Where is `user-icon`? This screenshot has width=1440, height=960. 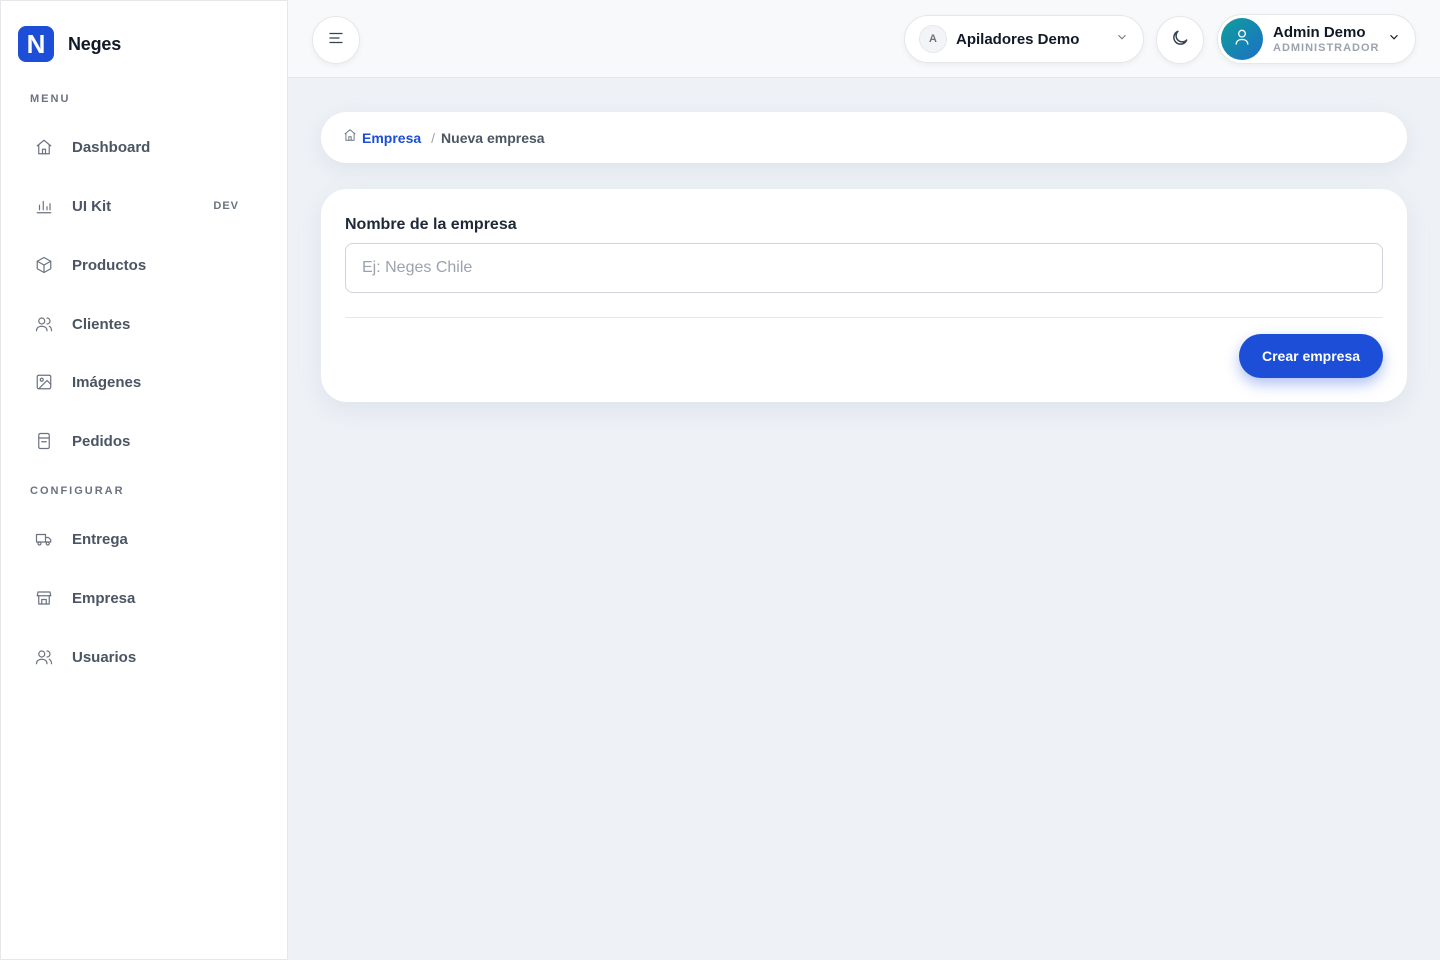
user-icon is located at coordinates (1242, 39).